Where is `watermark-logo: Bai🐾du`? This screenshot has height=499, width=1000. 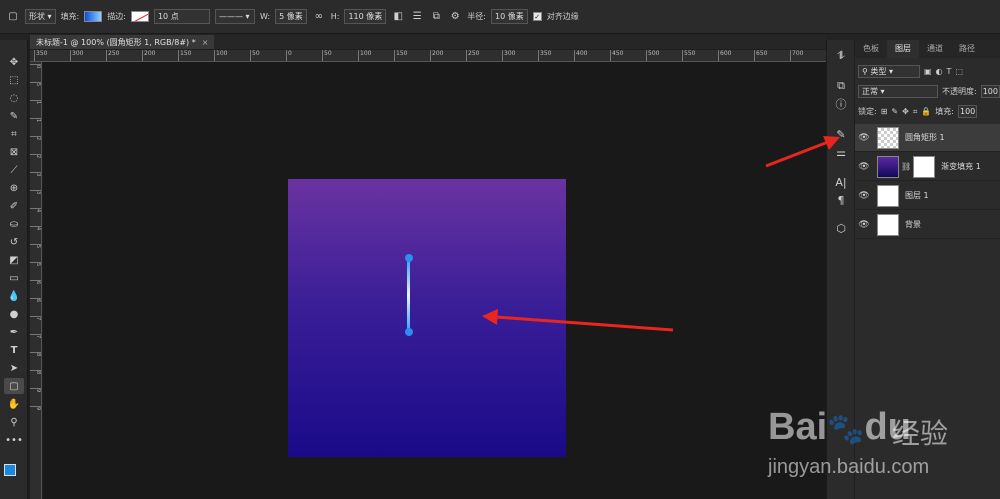
watermark-logo: Bai🐾du is located at coordinates (839, 427).